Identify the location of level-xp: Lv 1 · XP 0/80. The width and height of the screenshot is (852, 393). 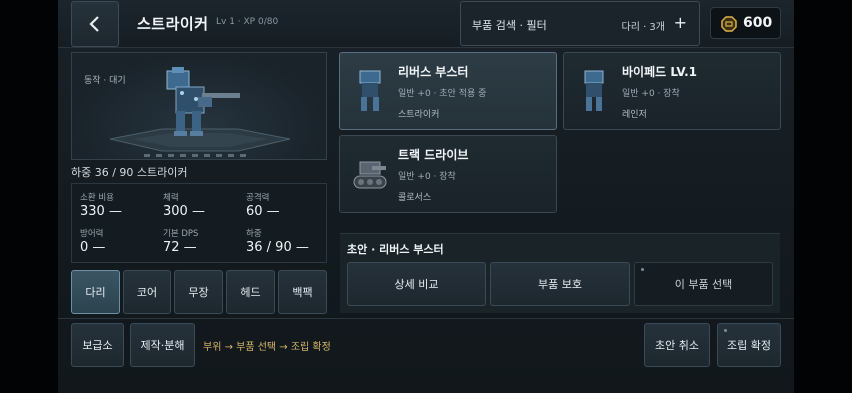
(247, 22).